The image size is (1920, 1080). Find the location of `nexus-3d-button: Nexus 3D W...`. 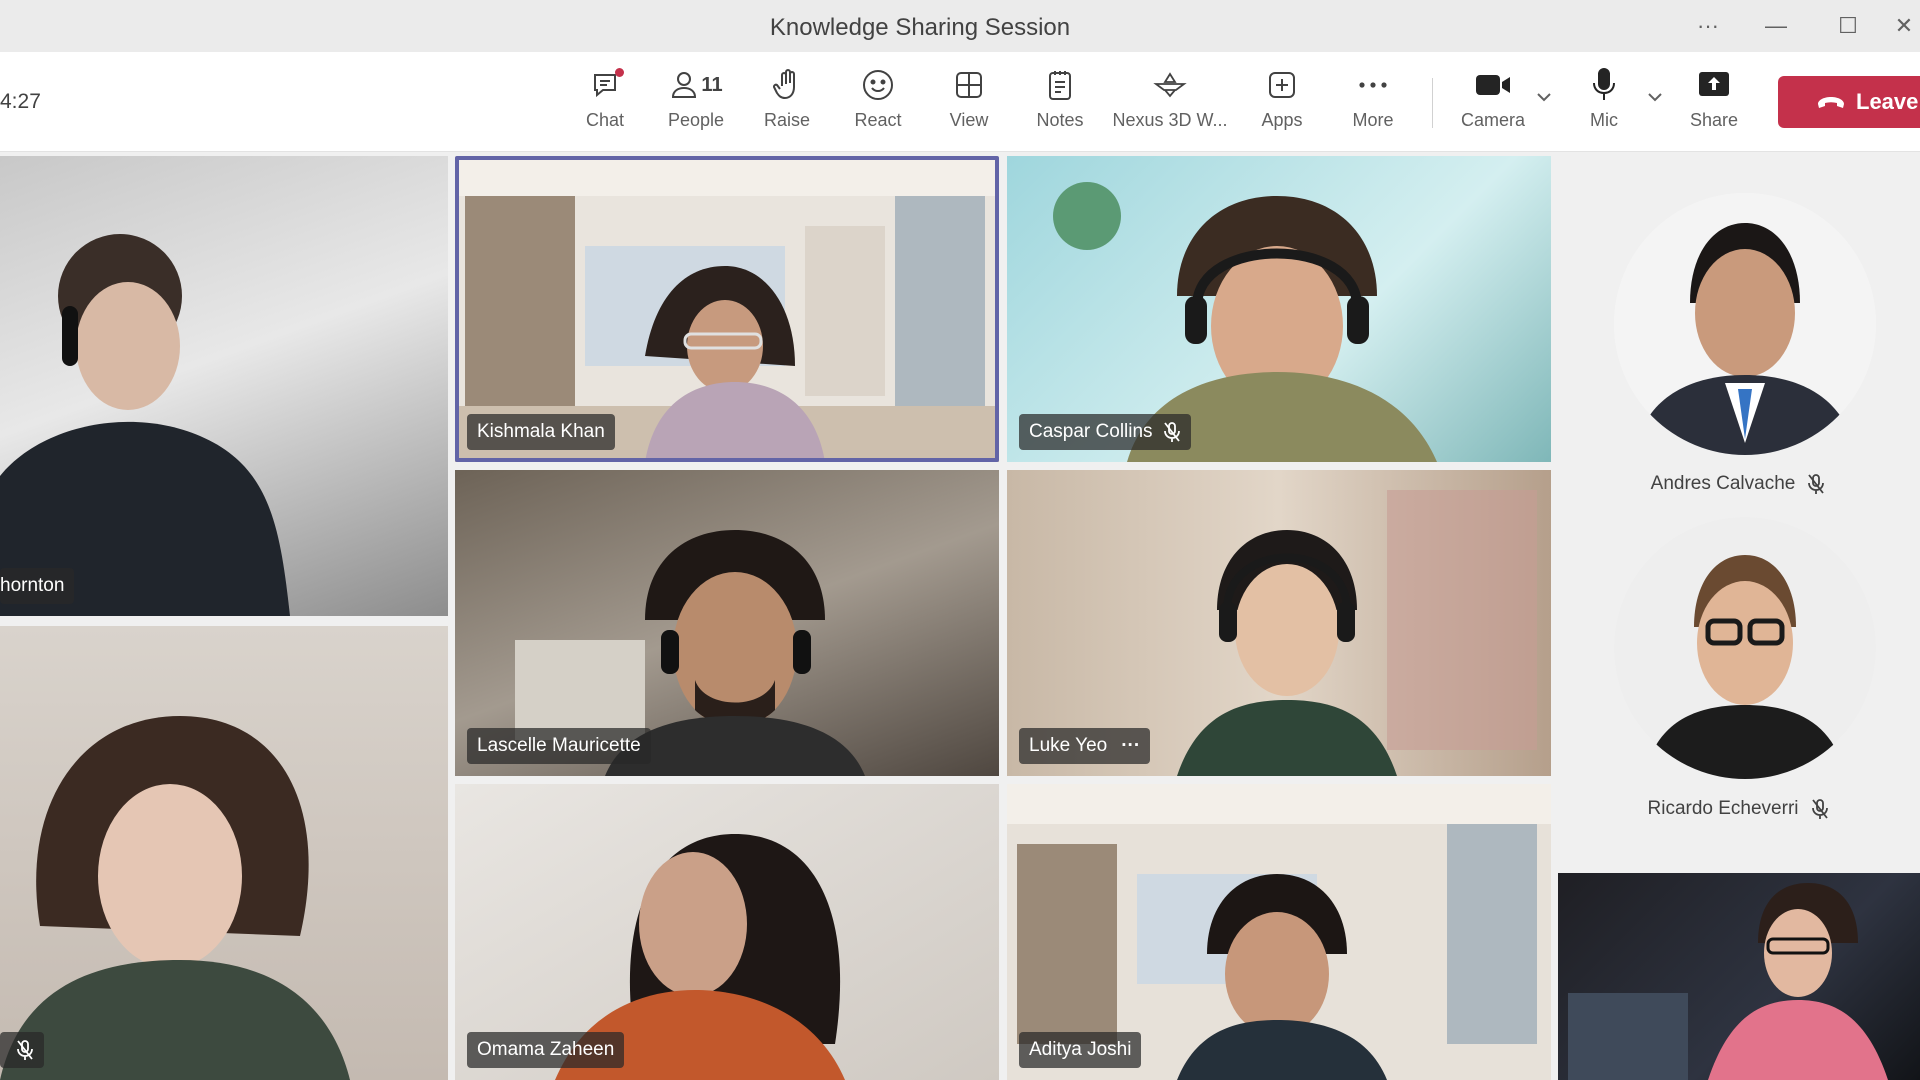

nexus-3d-button: Nexus 3D W... is located at coordinates (1170, 103).